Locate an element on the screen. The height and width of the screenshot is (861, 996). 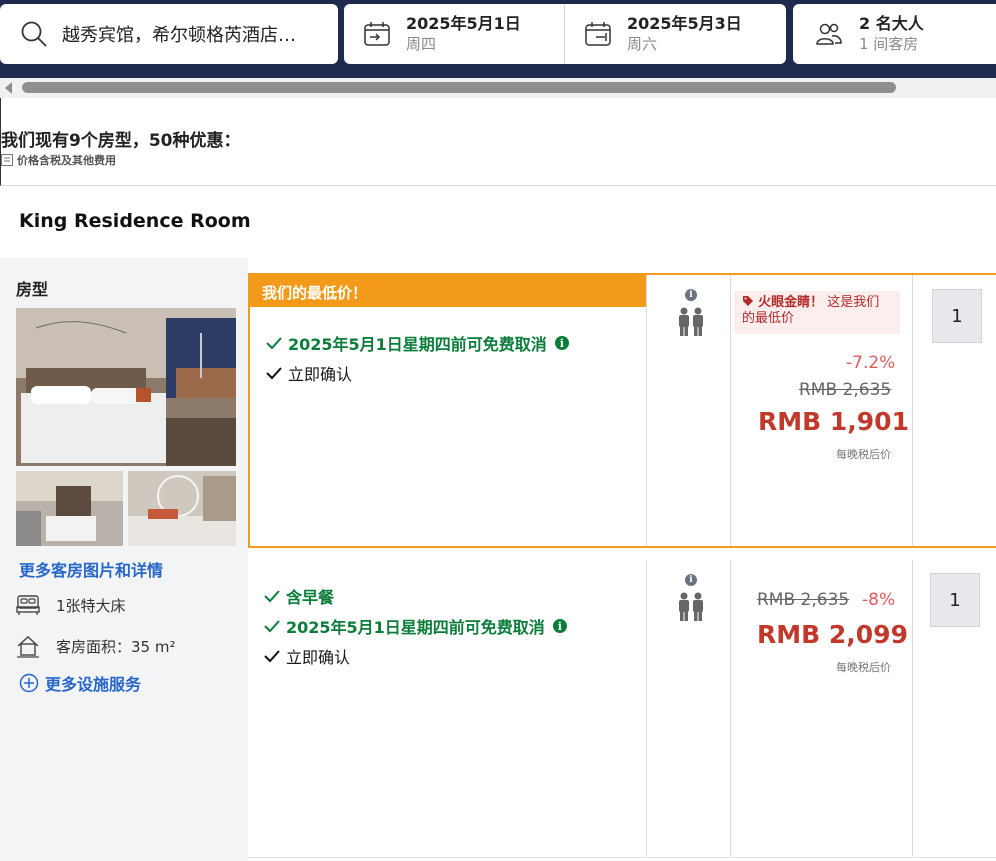
area-icon is located at coordinates (28, 647).